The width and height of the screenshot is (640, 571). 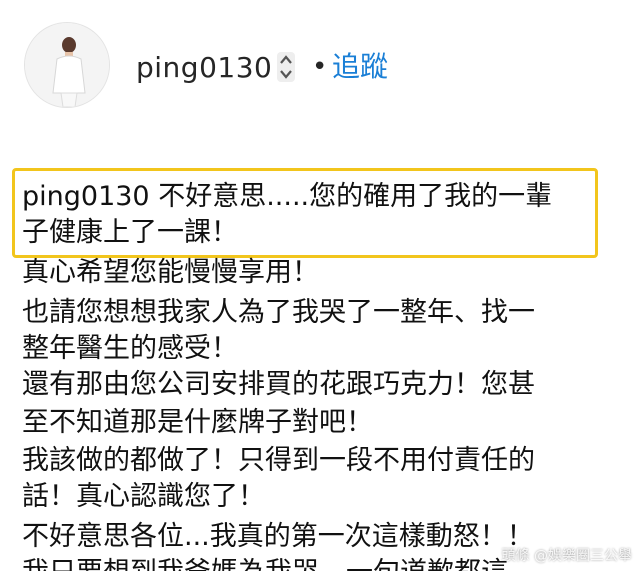 I want to click on post-line-3: 真心希望您能慢慢享用！, so click(x=170, y=272).